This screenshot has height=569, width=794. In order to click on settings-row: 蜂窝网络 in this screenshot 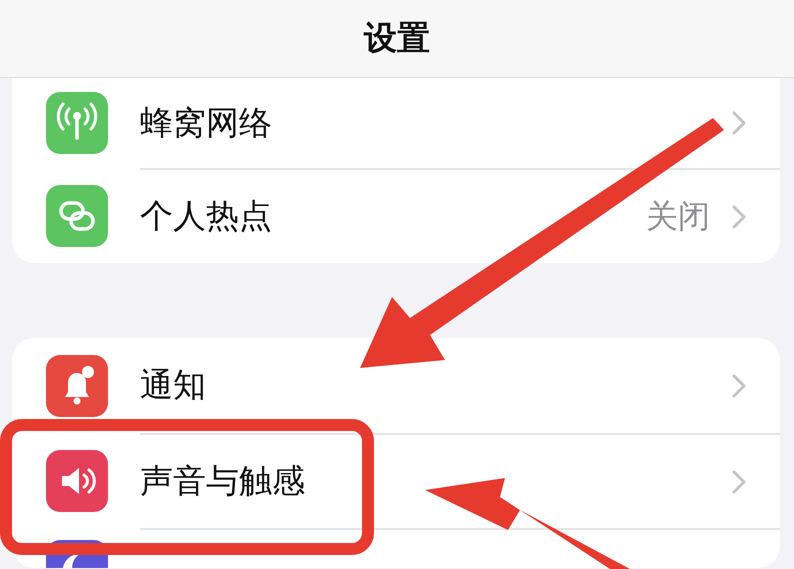, I will do `click(460, 123)`.